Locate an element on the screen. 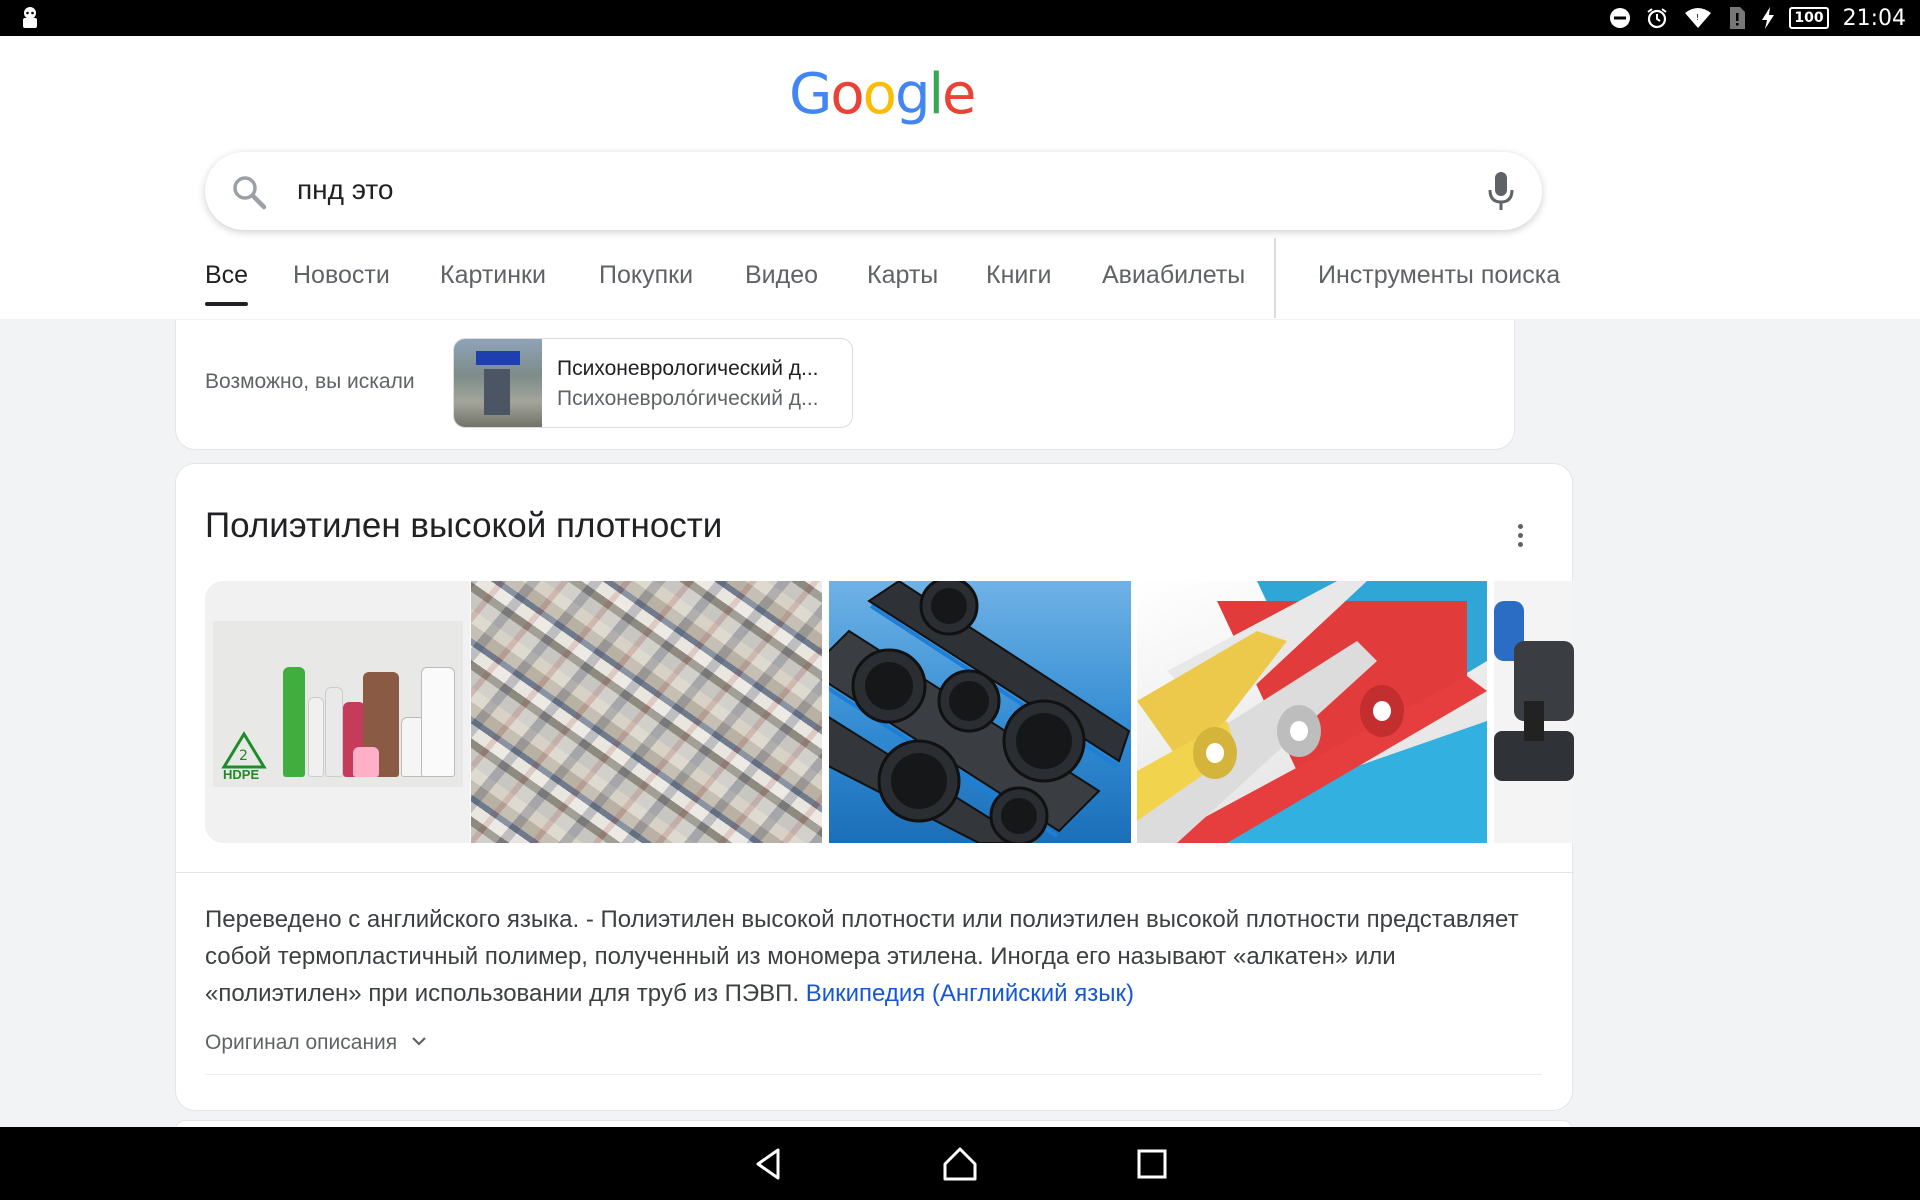 This screenshot has width=1920, height=1200. home-icon is located at coordinates (960, 1164).